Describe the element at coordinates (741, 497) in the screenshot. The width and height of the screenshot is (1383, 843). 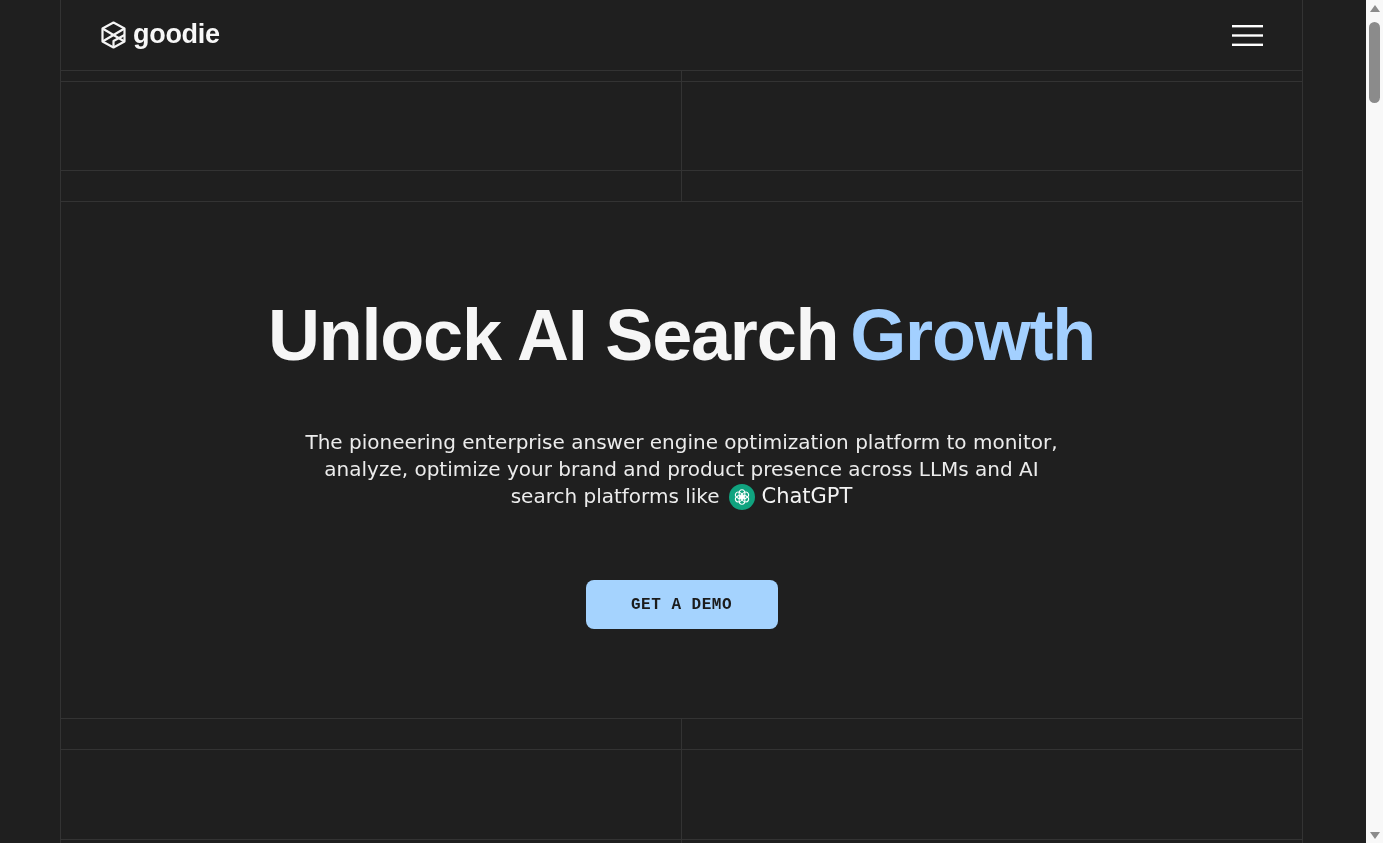
I see `knot-logo-icon` at that location.